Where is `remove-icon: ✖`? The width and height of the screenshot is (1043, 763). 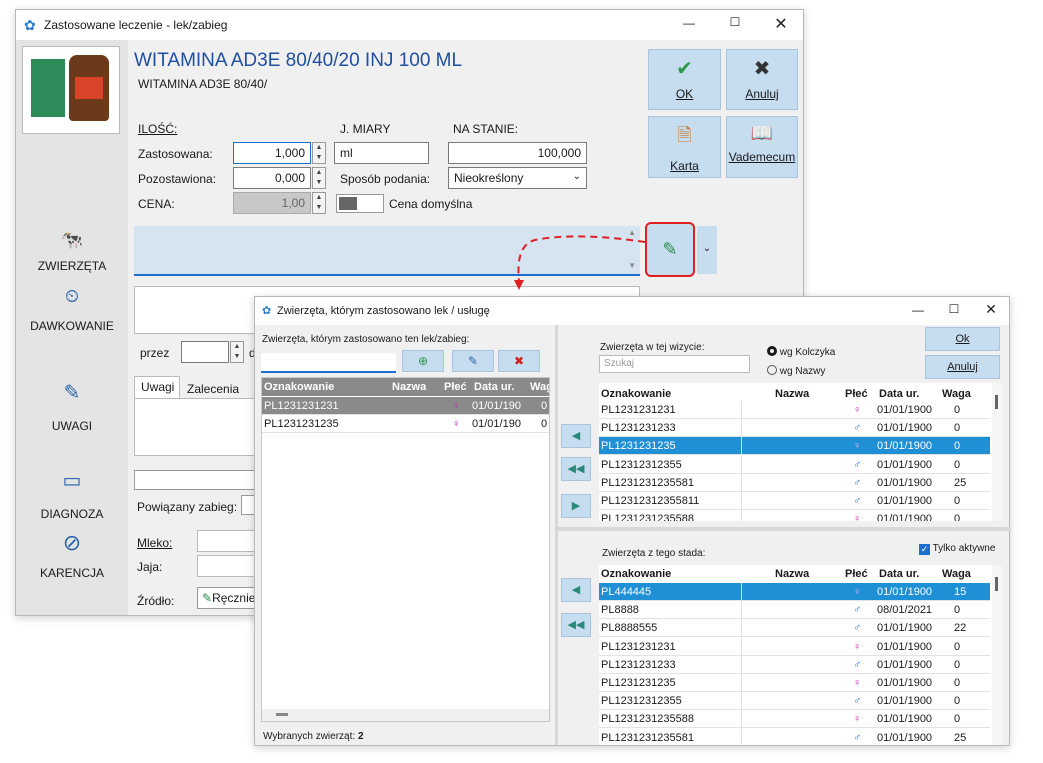
remove-icon: ✖ is located at coordinates (519, 361).